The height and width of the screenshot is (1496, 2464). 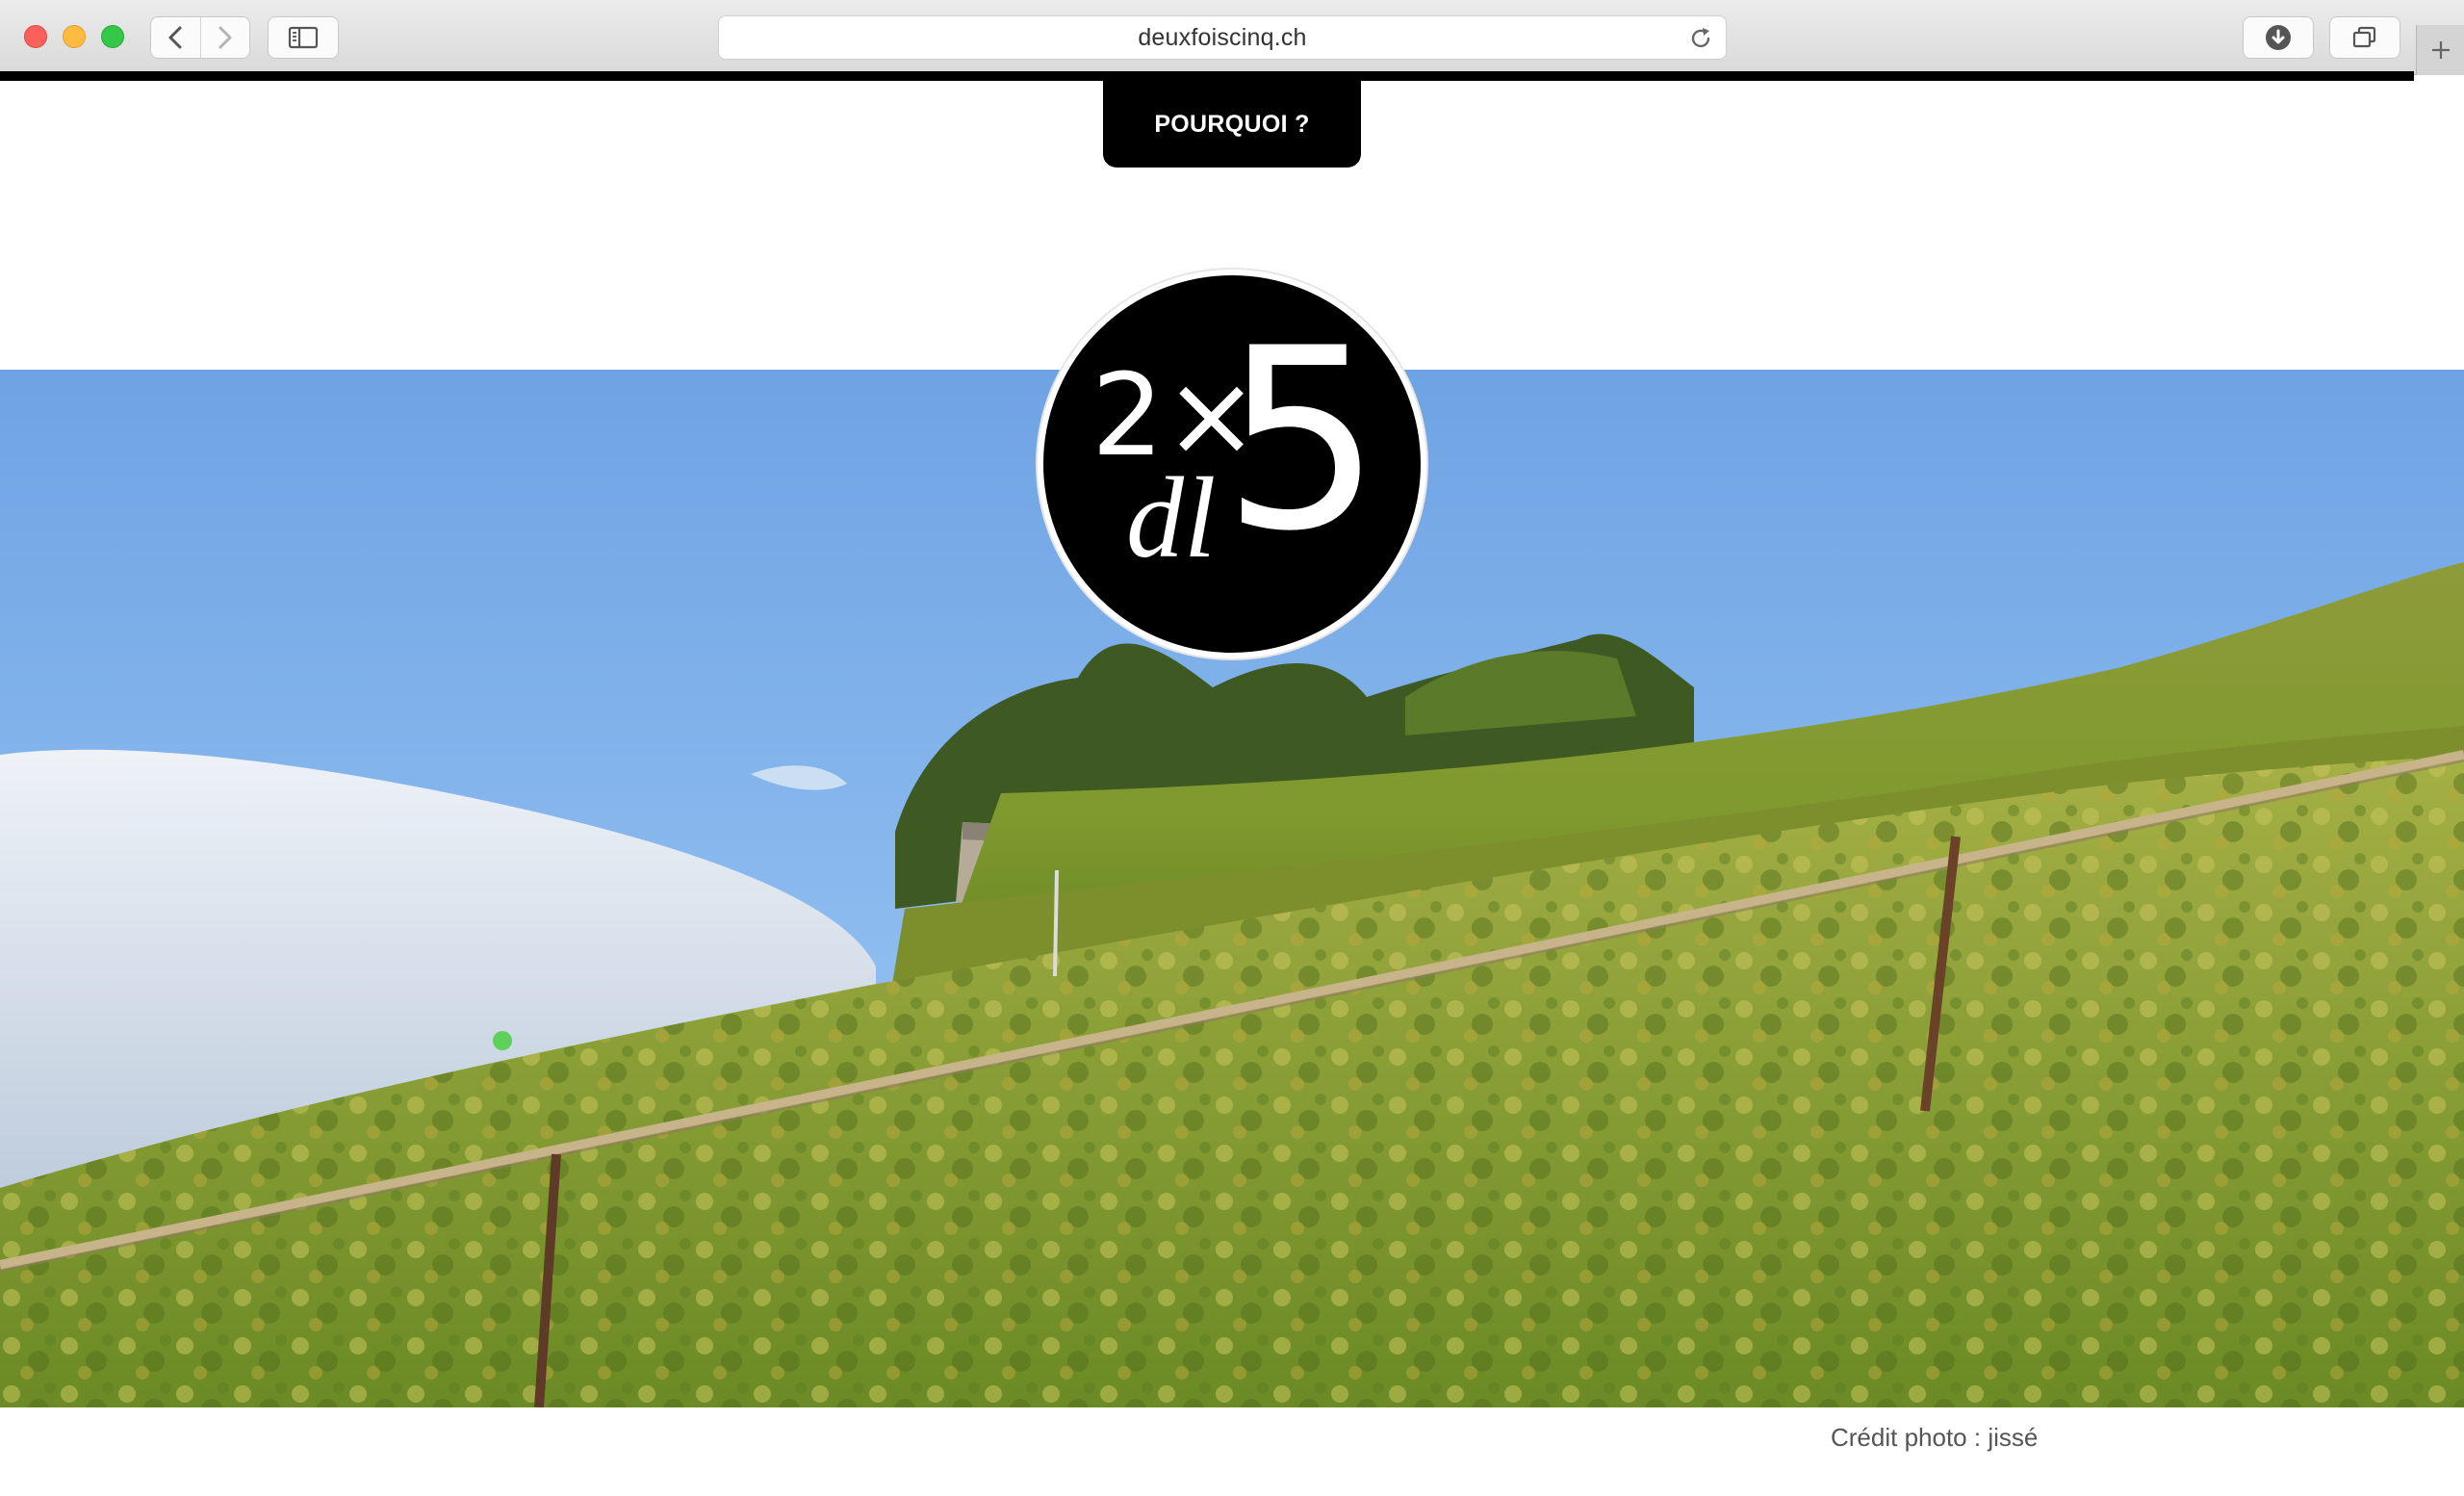 What do you see at coordinates (35, 36) in the screenshot?
I see `close-window-button` at bounding box center [35, 36].